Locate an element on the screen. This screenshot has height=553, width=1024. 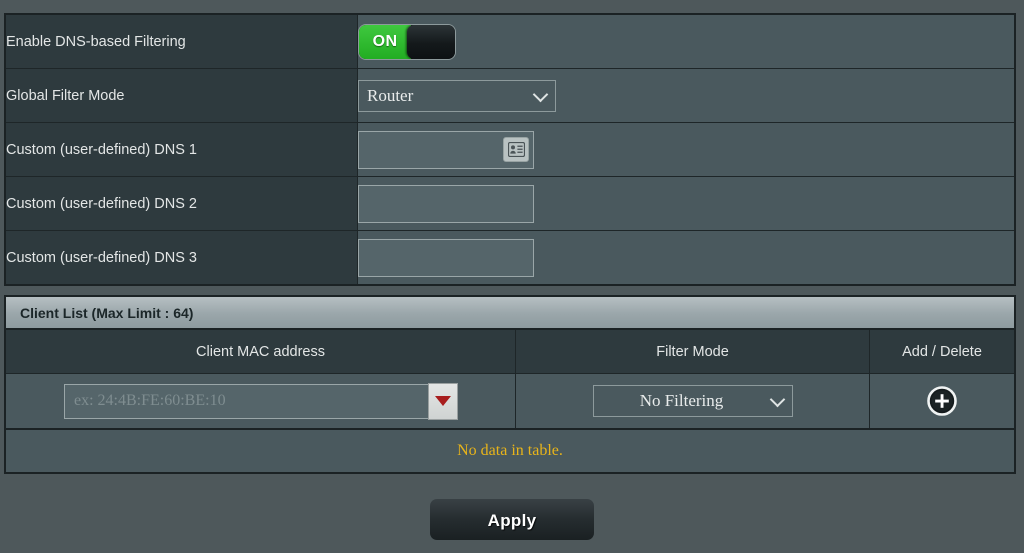
toggle-state-label: ON is located at coordinates (385, 41).